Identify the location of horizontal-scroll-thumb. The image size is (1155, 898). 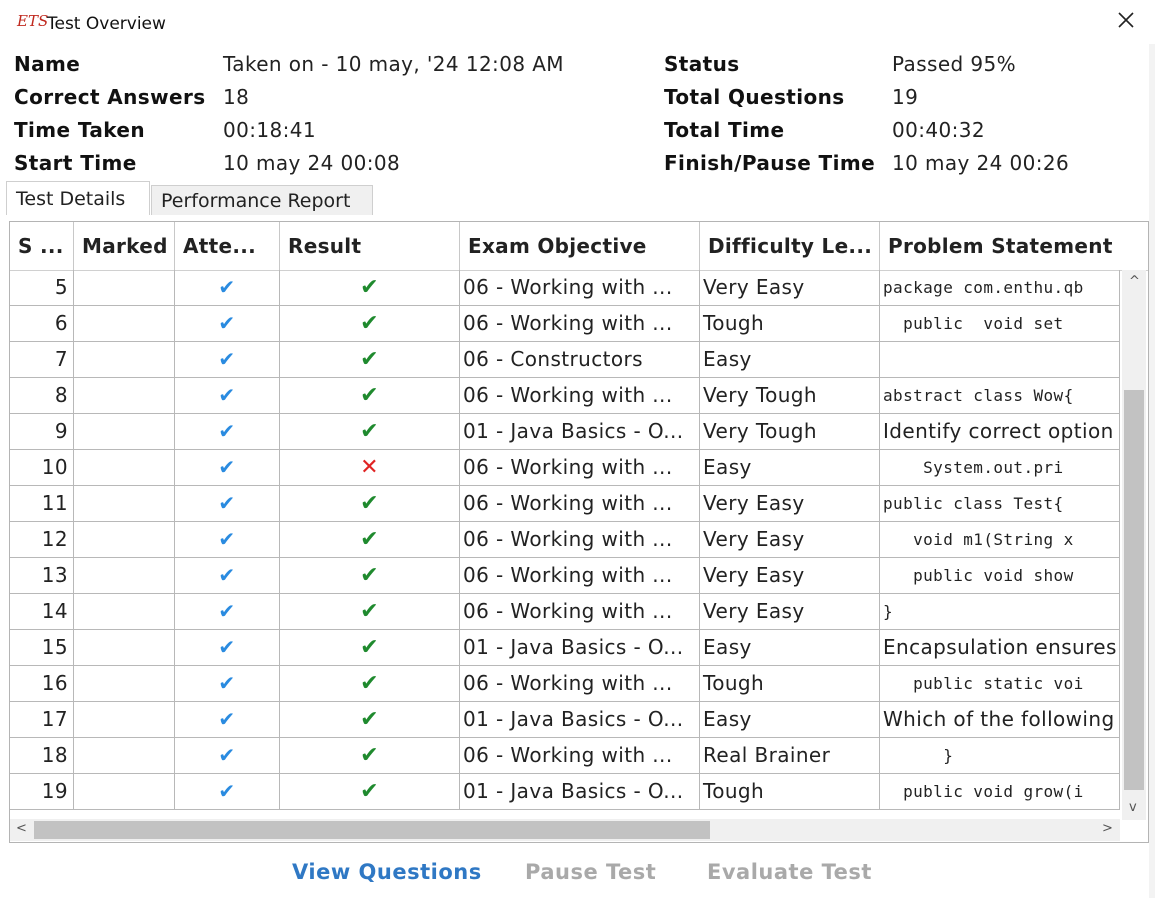
(372, 830).